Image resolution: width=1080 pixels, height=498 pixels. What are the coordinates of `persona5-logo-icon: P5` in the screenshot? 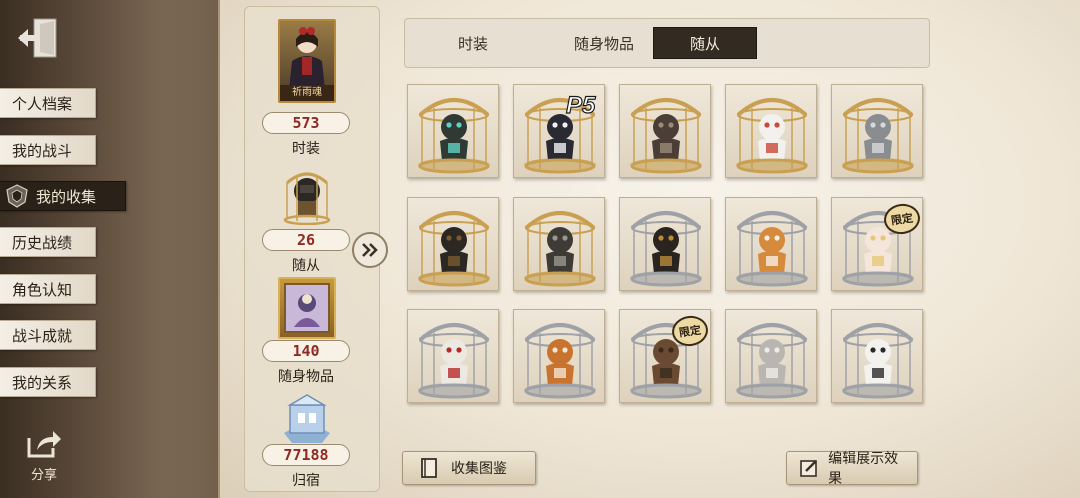 It's located at (583, 104).